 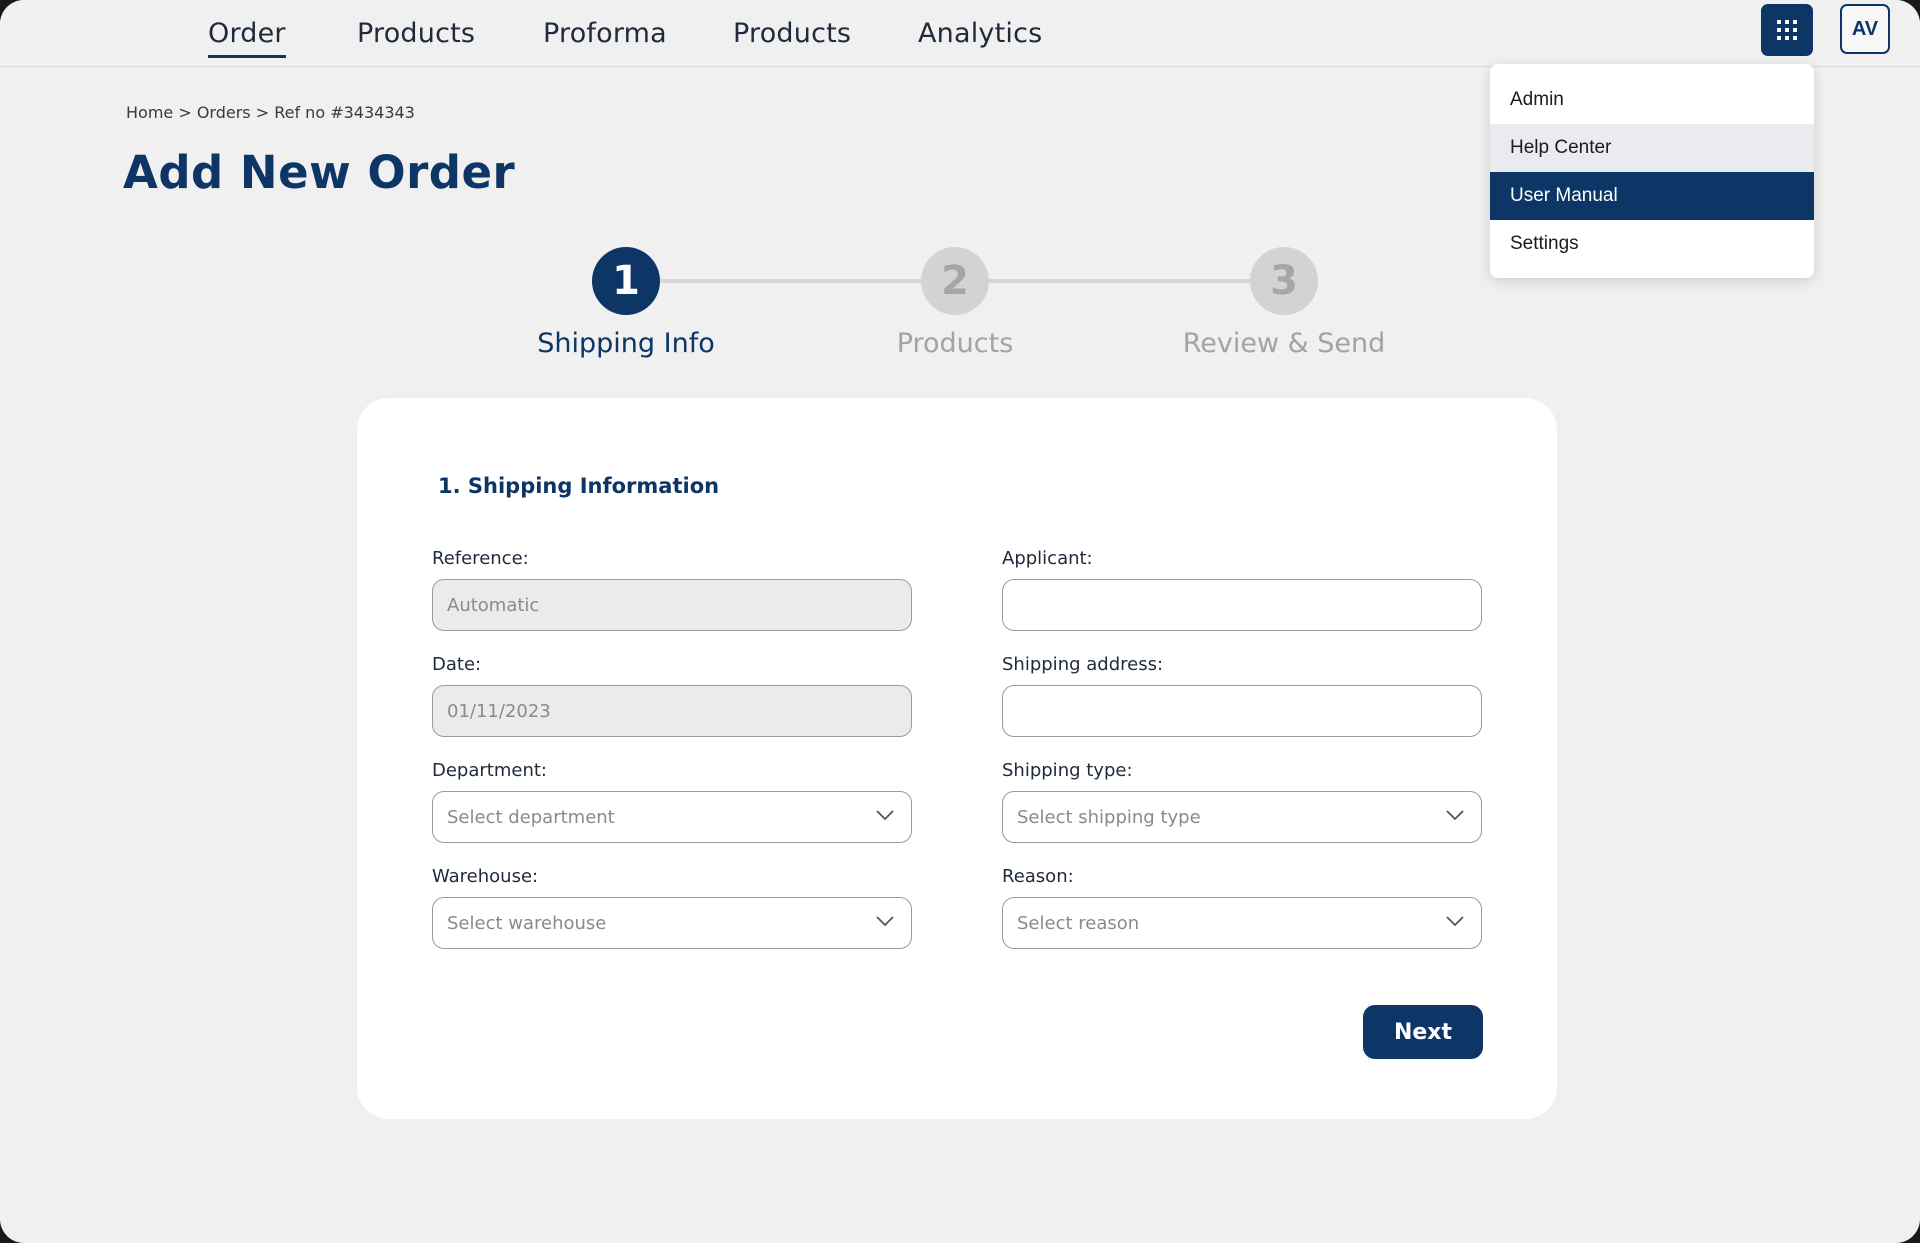 What do you see at coordinates (605, 33) in the screenshot?
I see `nav-item-proforma: Proforma` at bounding box center [605, 33].